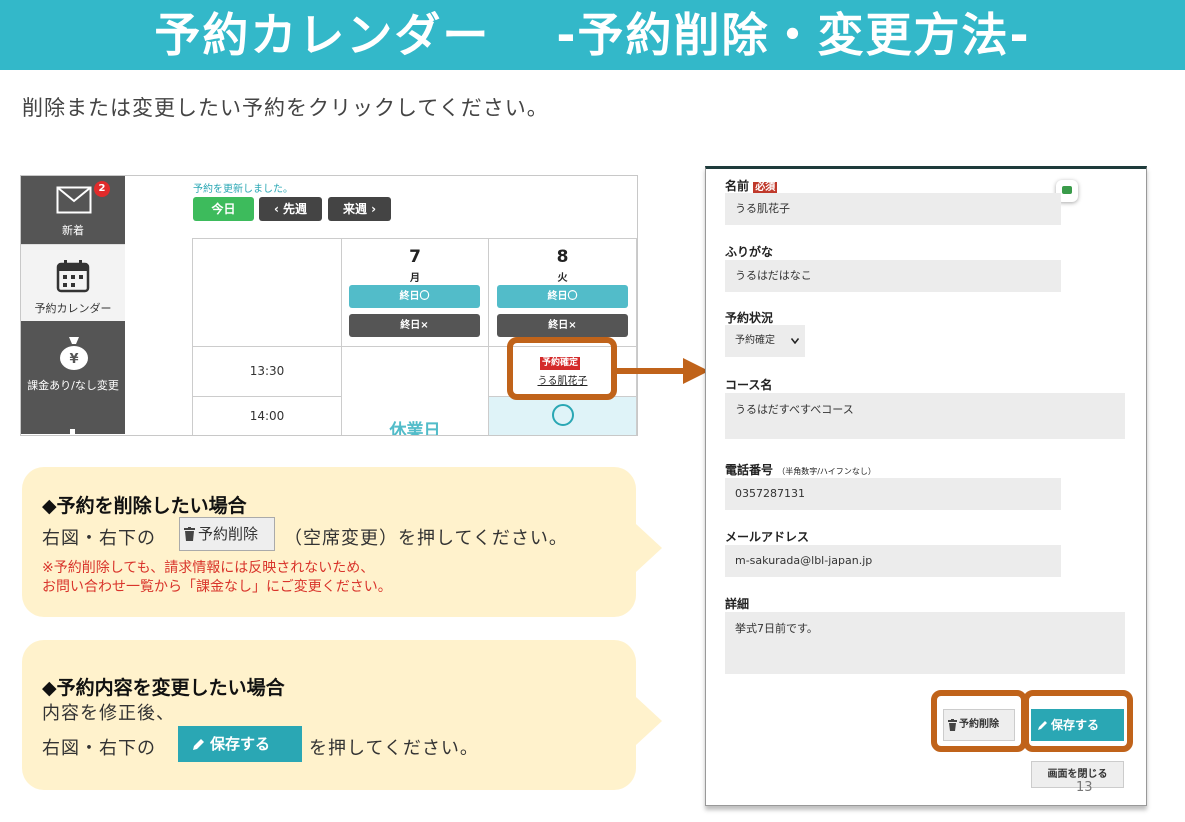 Image resolution: width=1185 pixels, height=822 pixels. Describe the element at coordinates (394, 748) in the screenshot. I see `callout-edit-text-after: を押してください。` at that location.